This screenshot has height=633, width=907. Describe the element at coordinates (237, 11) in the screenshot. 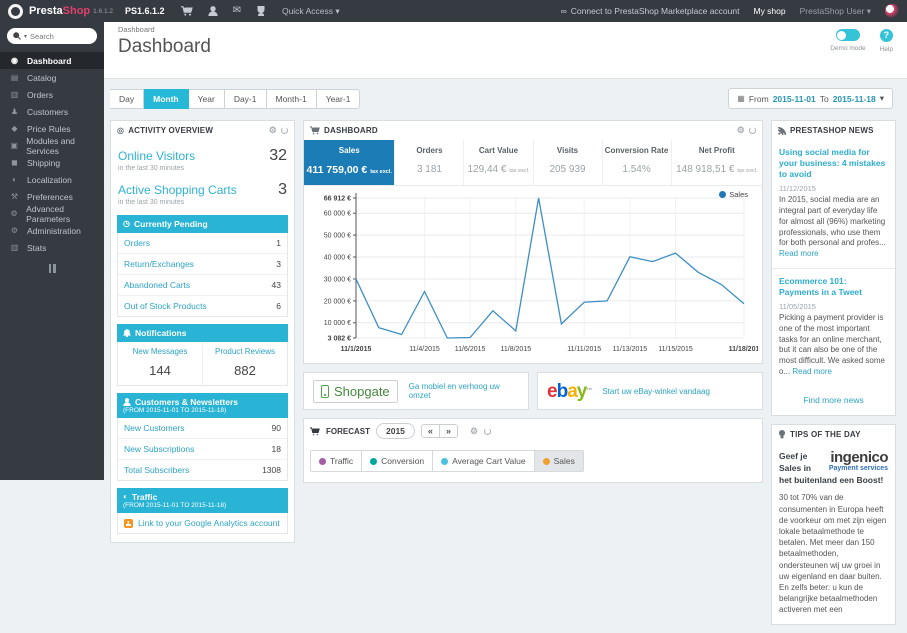

I see `envelope-icon: ✉` at that location.